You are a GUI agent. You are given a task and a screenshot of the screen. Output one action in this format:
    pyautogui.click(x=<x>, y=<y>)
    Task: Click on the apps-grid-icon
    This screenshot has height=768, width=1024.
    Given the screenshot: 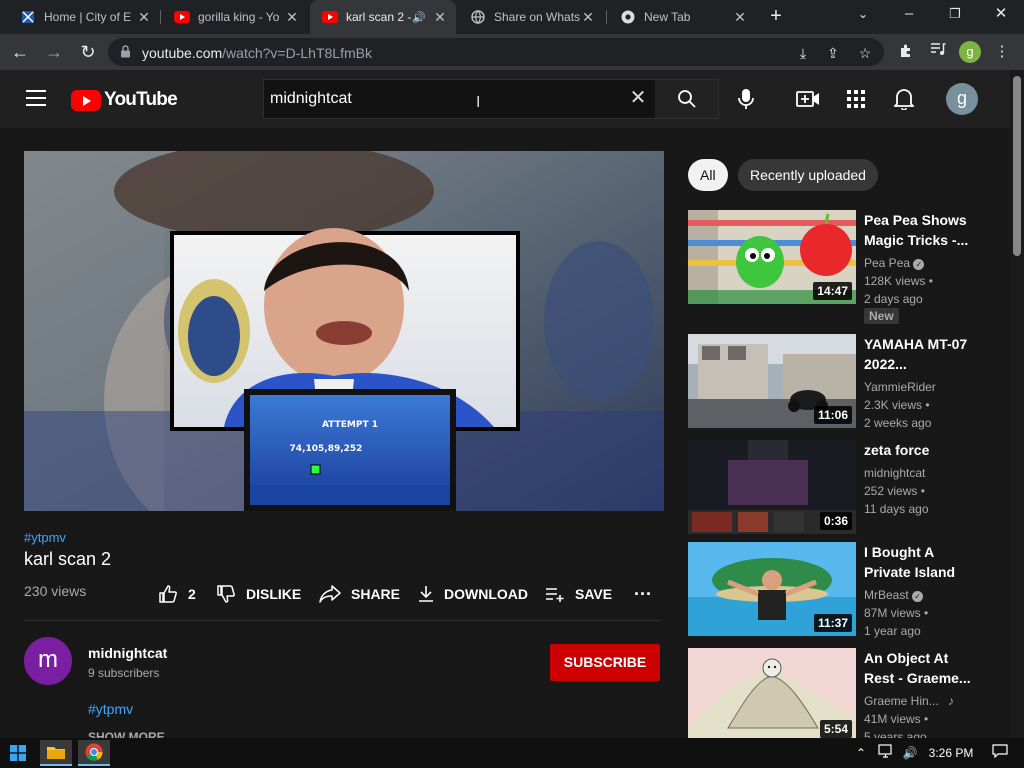 What is the action you would take?
    pyautogui.click(x=856, y=99)
    